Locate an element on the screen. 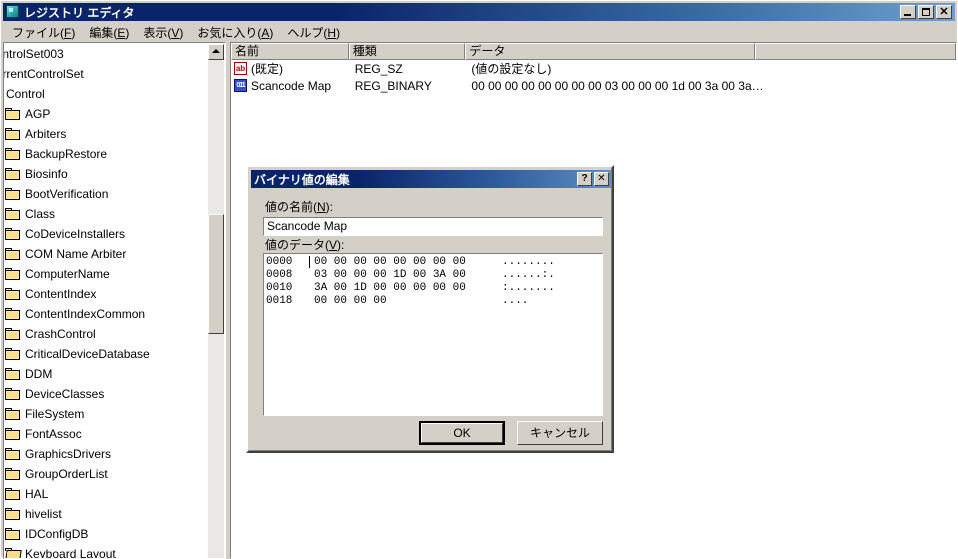 Image resolution: width=958 pixels, height=559 pixels. value-name-label: 値の名前(N): is located at coordinates (299, 206).